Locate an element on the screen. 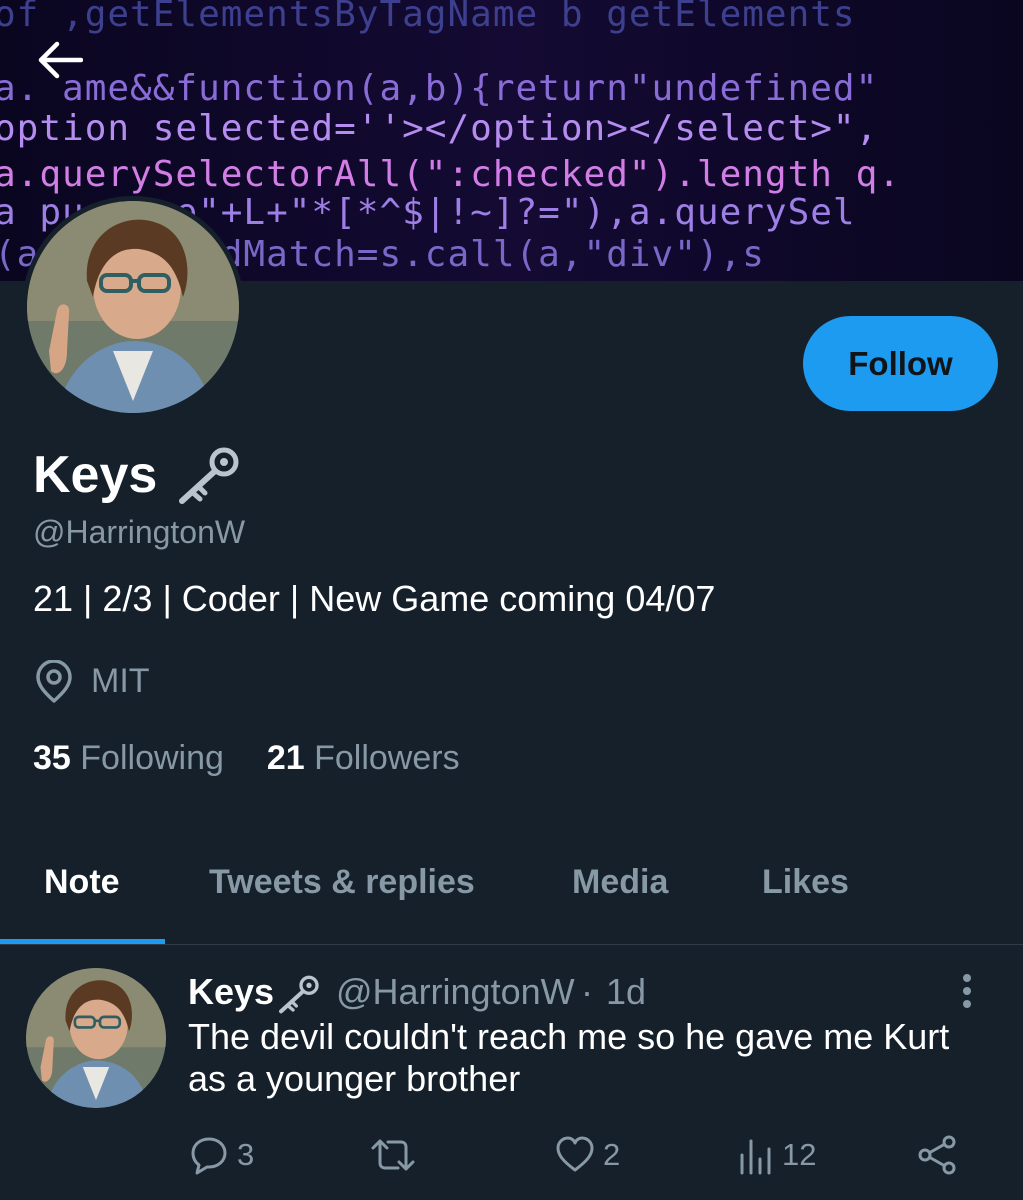 This screenshot has width=1023, height=1200. followers-count: 21 is located at coordinates (285, 758).